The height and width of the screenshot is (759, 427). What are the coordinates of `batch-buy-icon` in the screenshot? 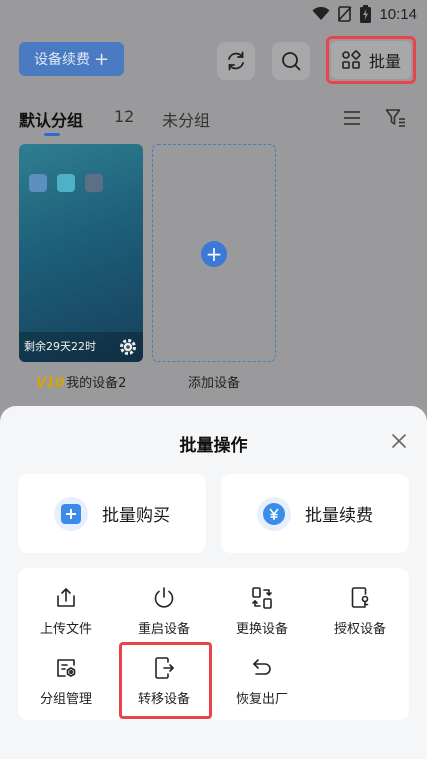 It's located at (71, 513).